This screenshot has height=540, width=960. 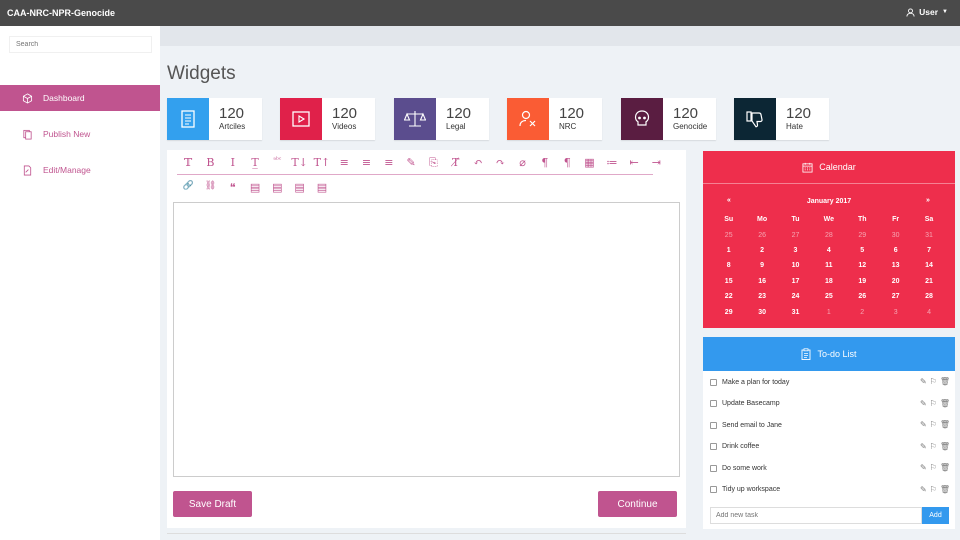 What do you see at coordinates (935, 515) in the screenshot?
I see `add-task-button: Add` at bounding box center [935, 515].